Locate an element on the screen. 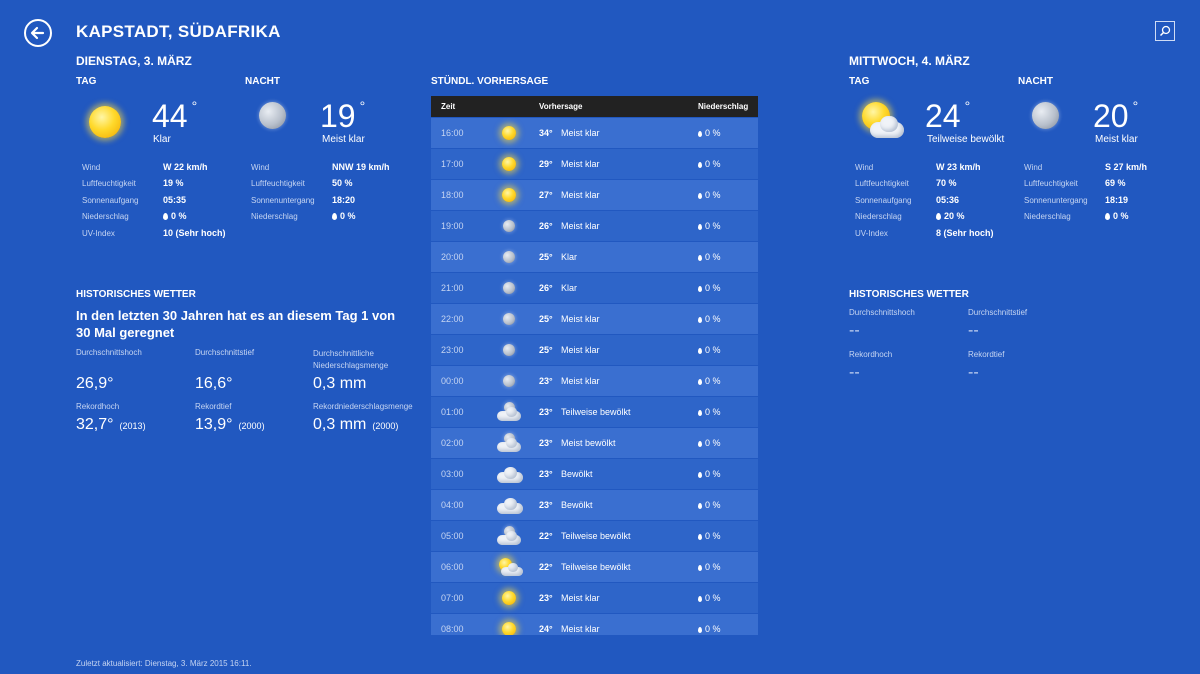 This screenshot has width=1200, height=674. search-button is located at coordinates (1165, 31).